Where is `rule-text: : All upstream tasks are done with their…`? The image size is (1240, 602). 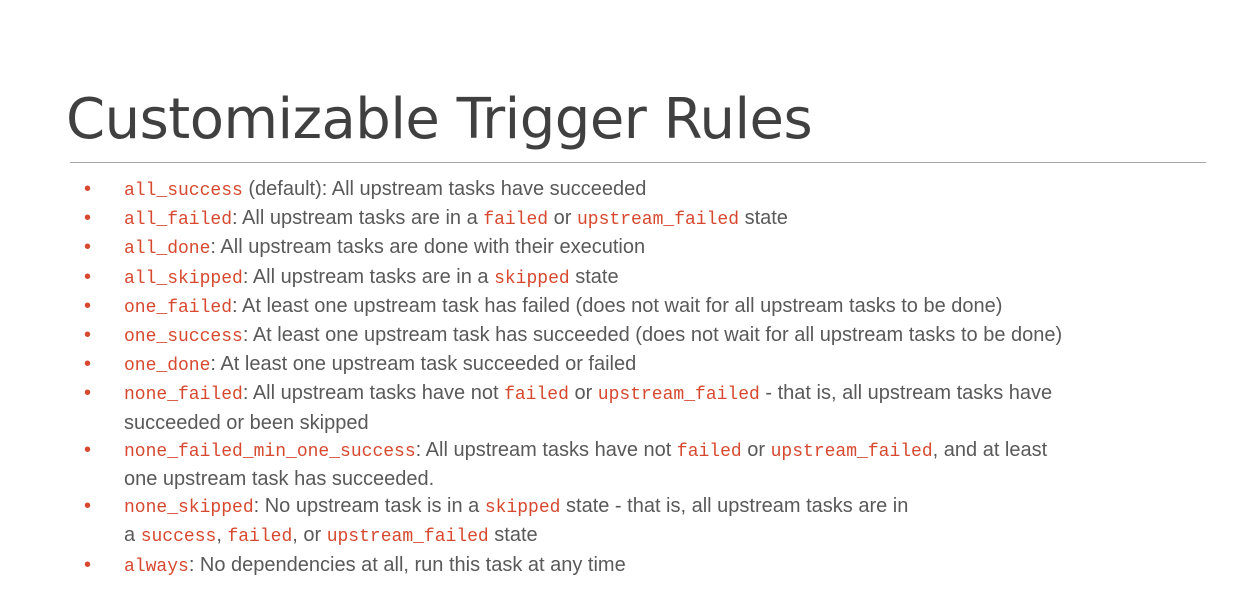 rule-text: : All upstream tasks are done with their… is located at coordinates (428, 247).